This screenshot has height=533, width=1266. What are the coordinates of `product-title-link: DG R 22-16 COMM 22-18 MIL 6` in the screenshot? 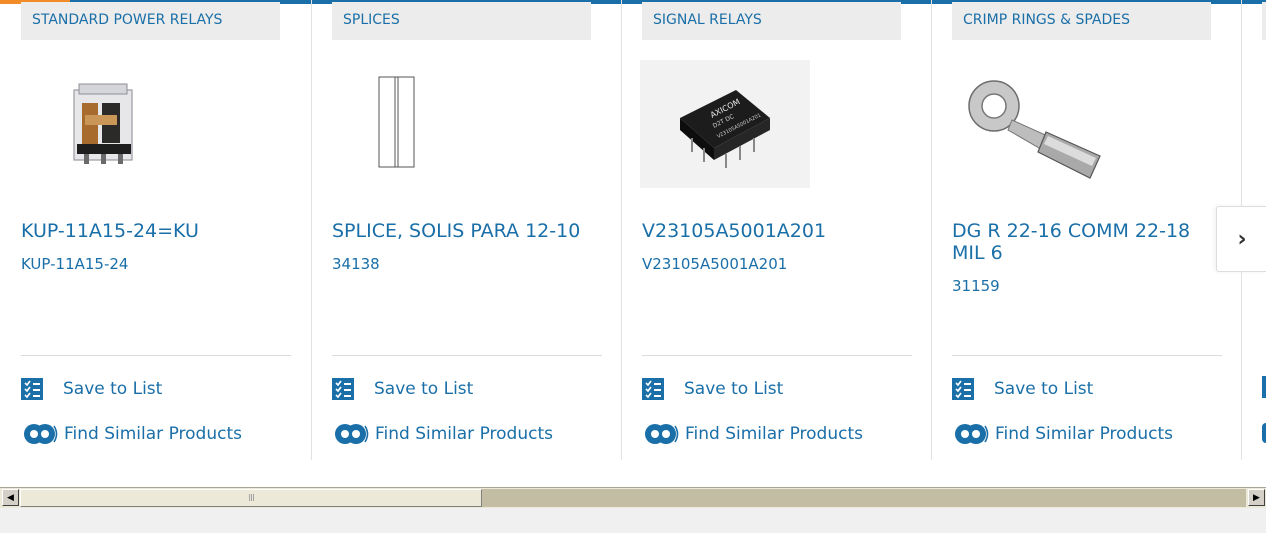 It's located at (1087, 242).